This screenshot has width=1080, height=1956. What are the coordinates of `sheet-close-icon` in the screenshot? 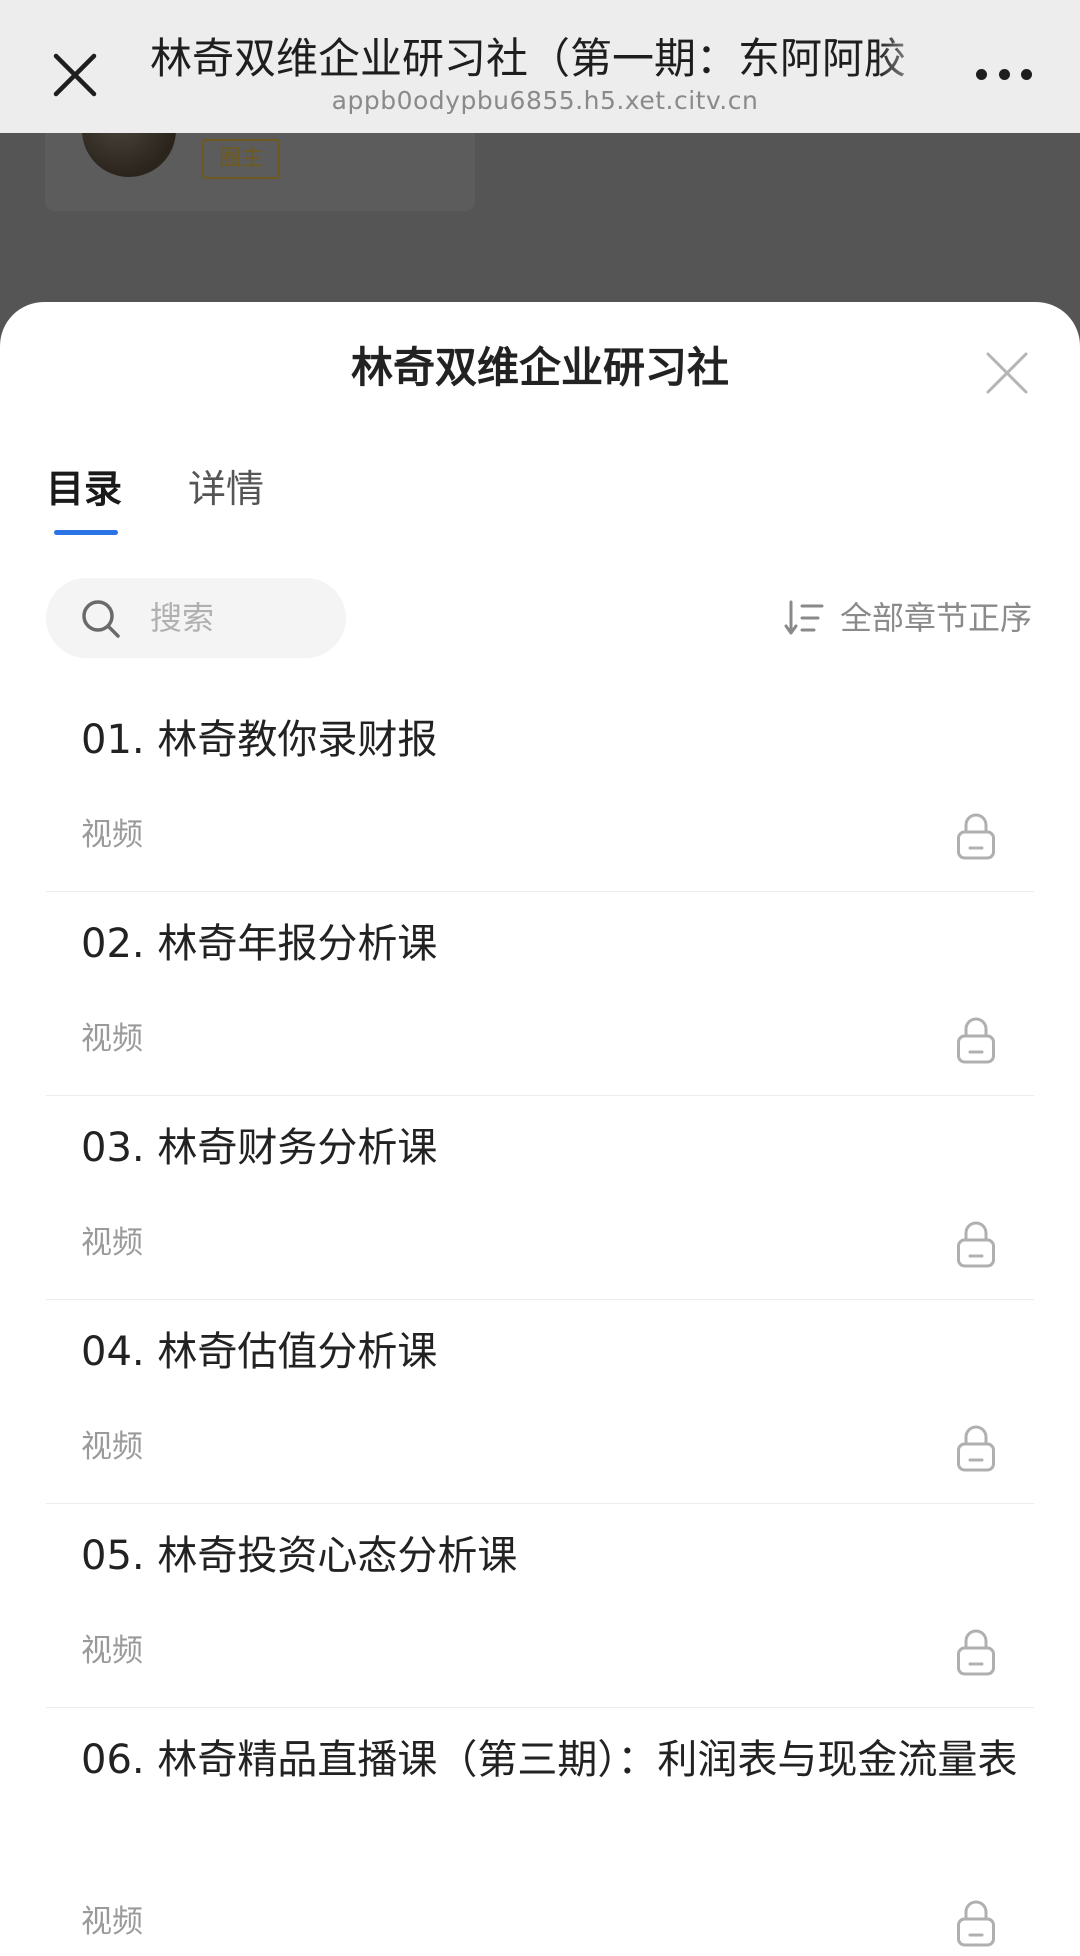 It's located at (1007, 373).